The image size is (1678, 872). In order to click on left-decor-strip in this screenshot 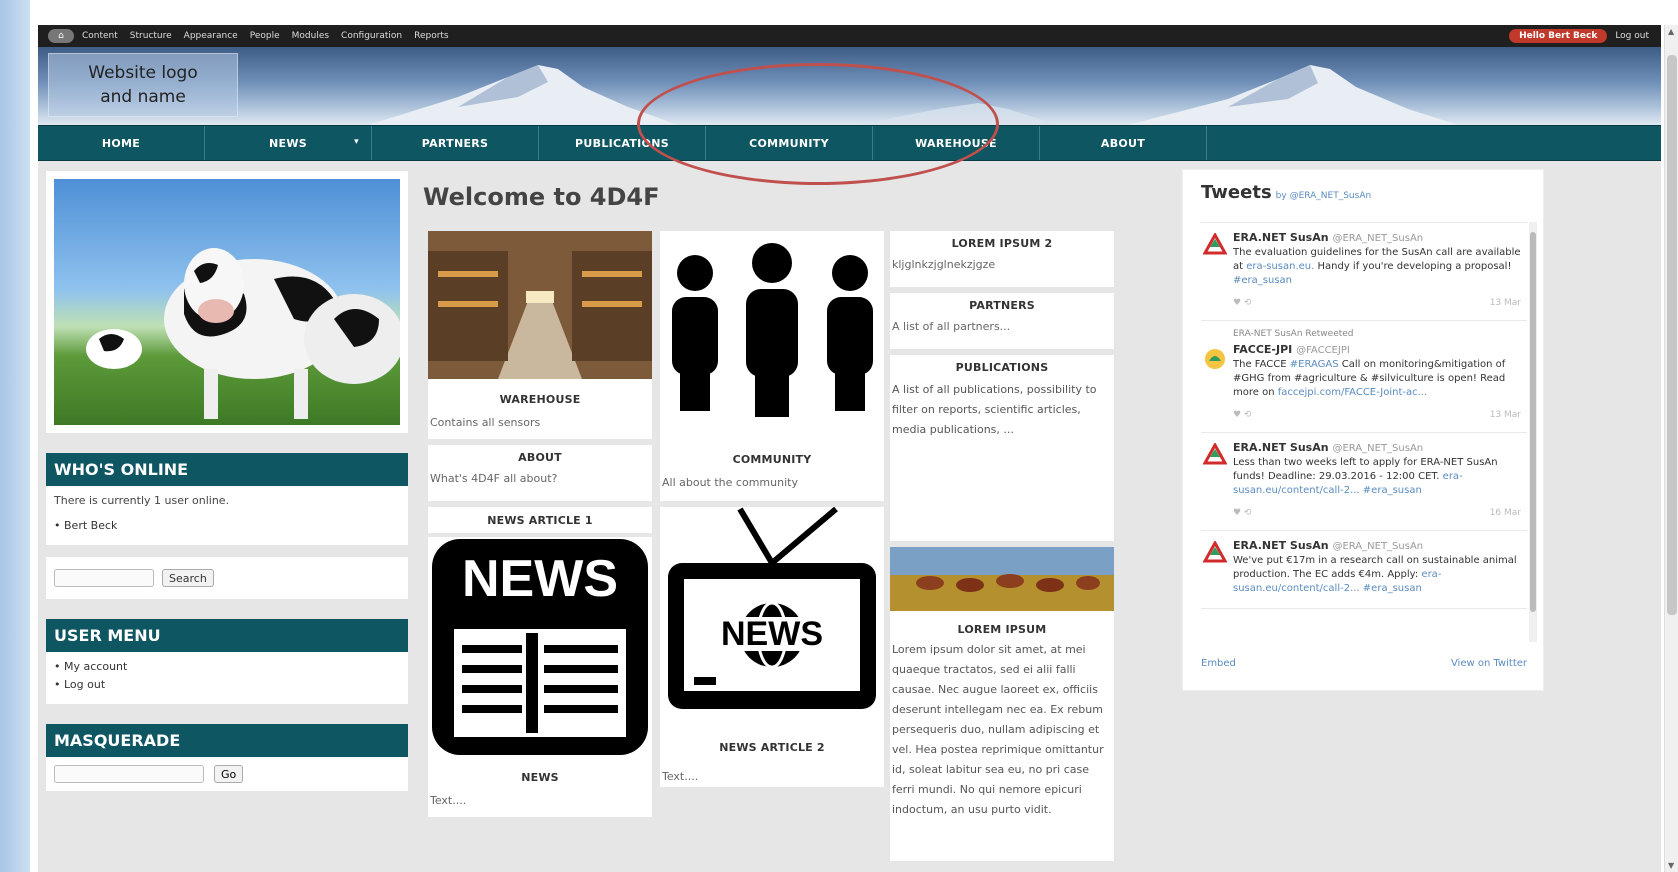, I will do `click(15, 436)`.